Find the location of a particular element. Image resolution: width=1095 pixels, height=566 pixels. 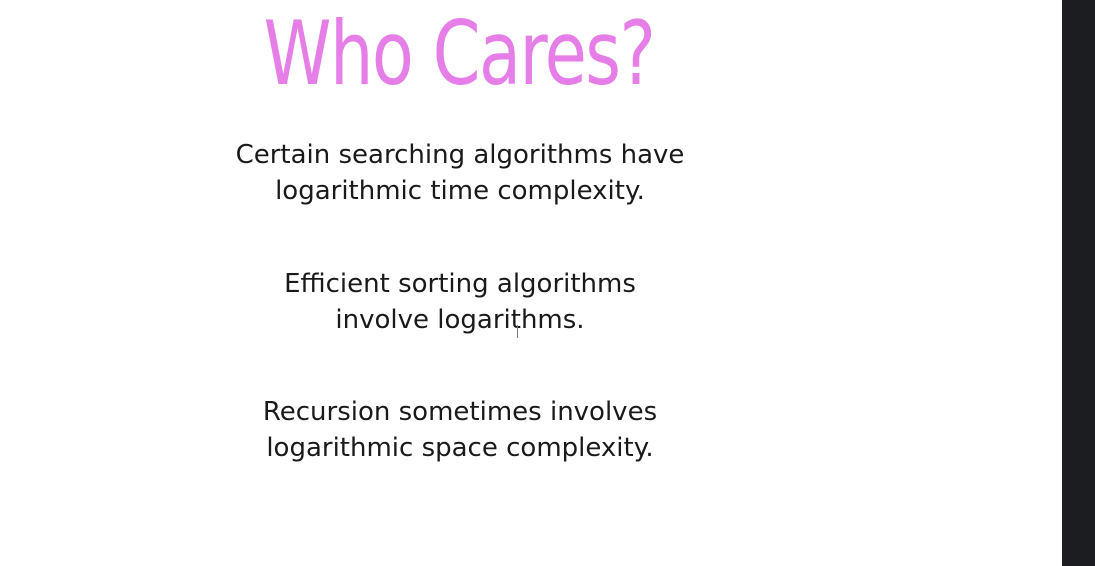

slide-point-line: involve logarithms. is located at coordinates (460, 320).